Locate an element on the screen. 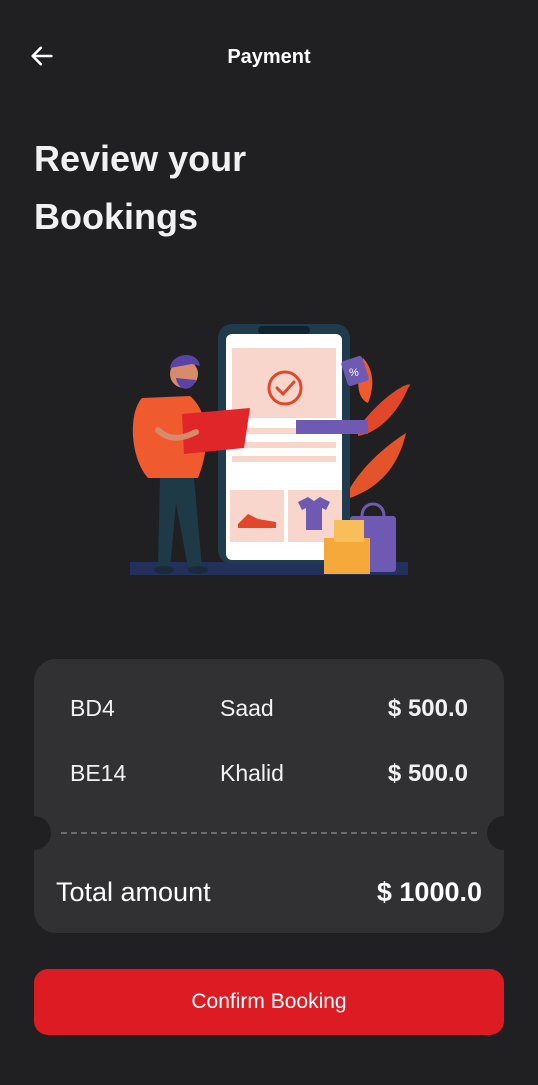 The height and width of the screenshot is (1085, 538). person-legs is located at coordinates (180, 523).